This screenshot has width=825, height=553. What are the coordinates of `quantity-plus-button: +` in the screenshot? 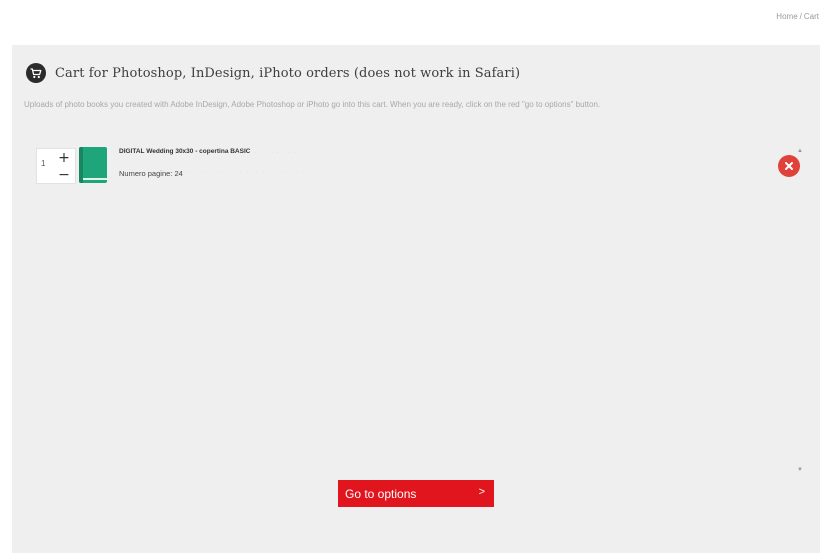 It's located at (64, 158).